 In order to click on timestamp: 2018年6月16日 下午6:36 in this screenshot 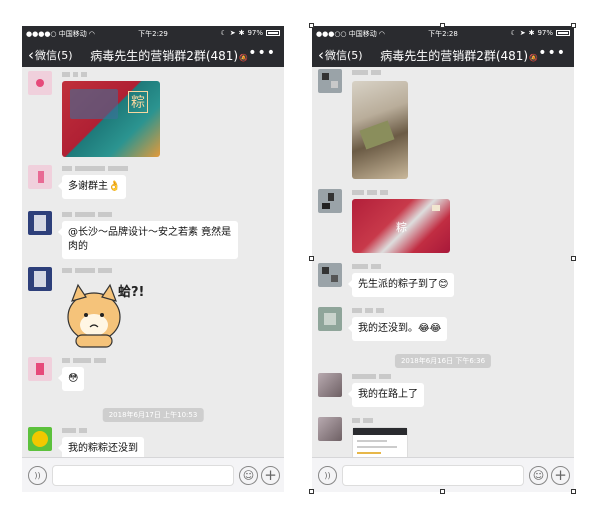, I will do `click(443, 361)`.